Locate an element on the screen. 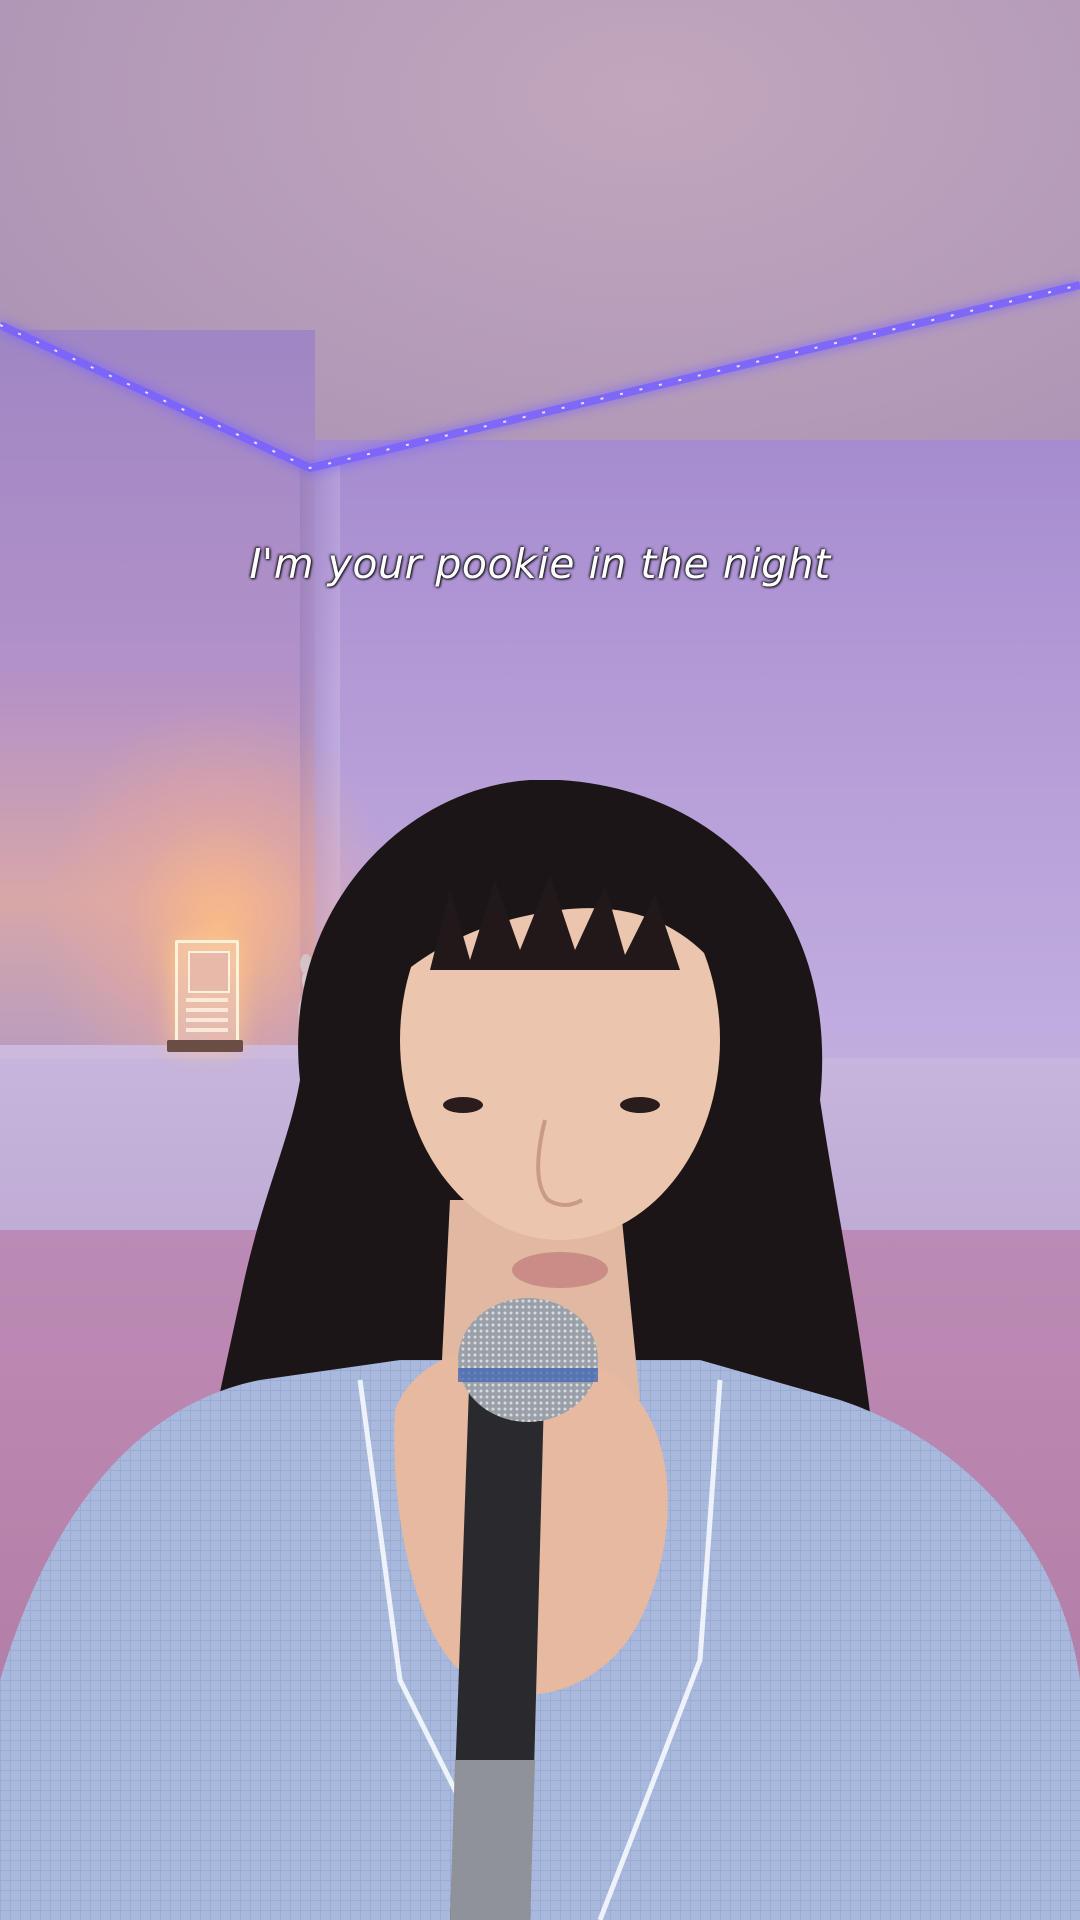 This screenshot has height=1920, width=1080. led-light-strip is located at coordinates (540, 377).